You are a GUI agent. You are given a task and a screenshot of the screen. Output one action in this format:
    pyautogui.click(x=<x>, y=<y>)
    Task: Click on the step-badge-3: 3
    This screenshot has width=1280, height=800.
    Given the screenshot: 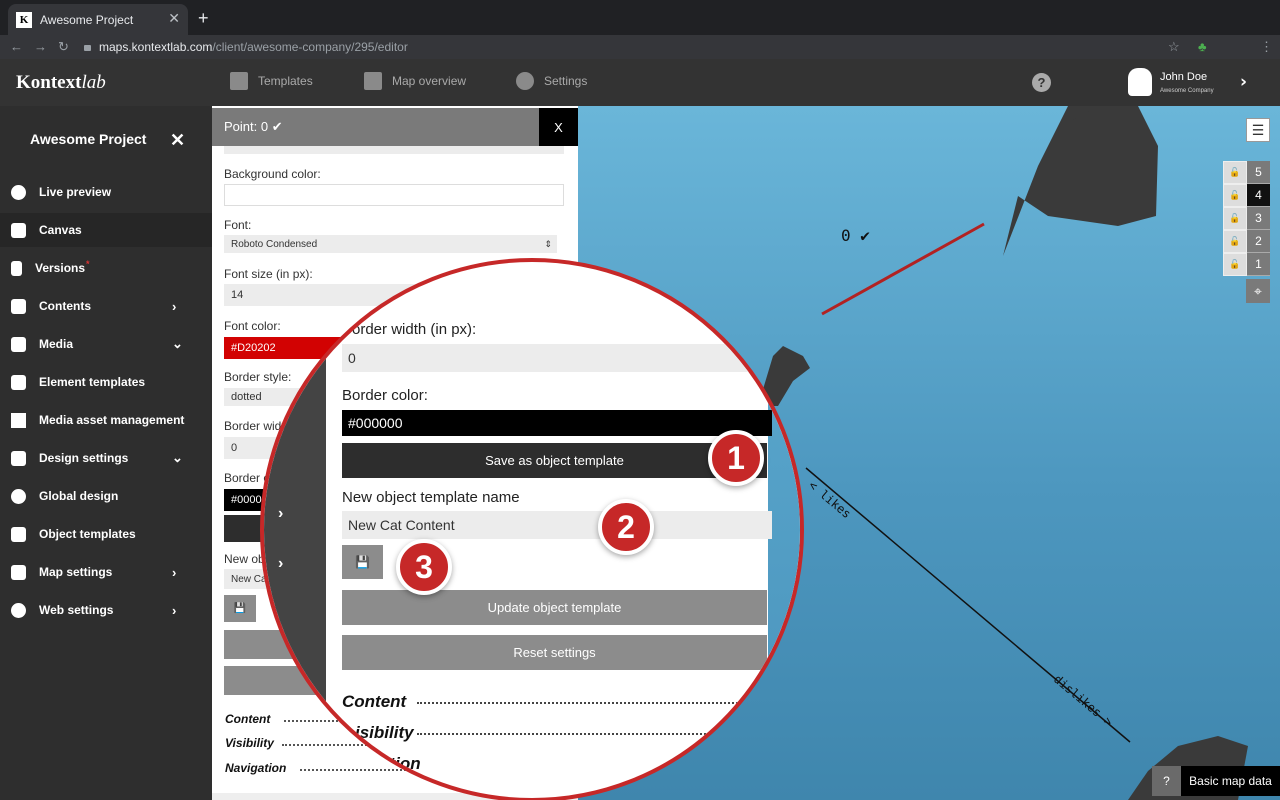 What is the action you would take?
    pyautogui.click(x=424, y=567)
    